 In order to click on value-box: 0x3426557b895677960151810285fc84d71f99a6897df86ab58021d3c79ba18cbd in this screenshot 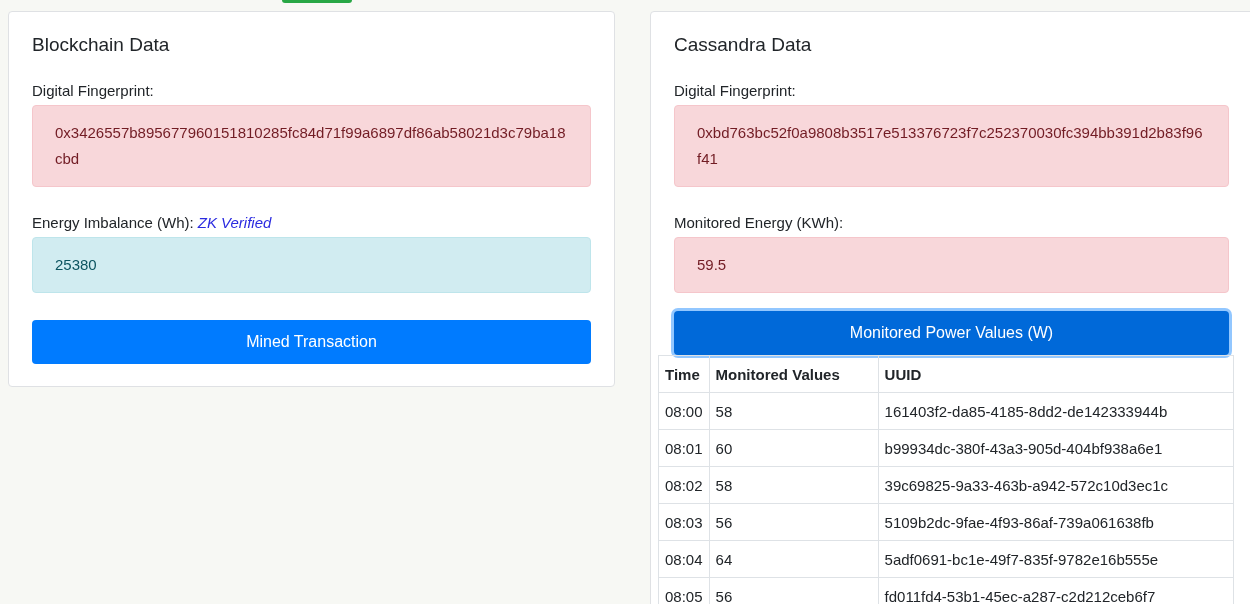, I will do `click(311, 146)`.